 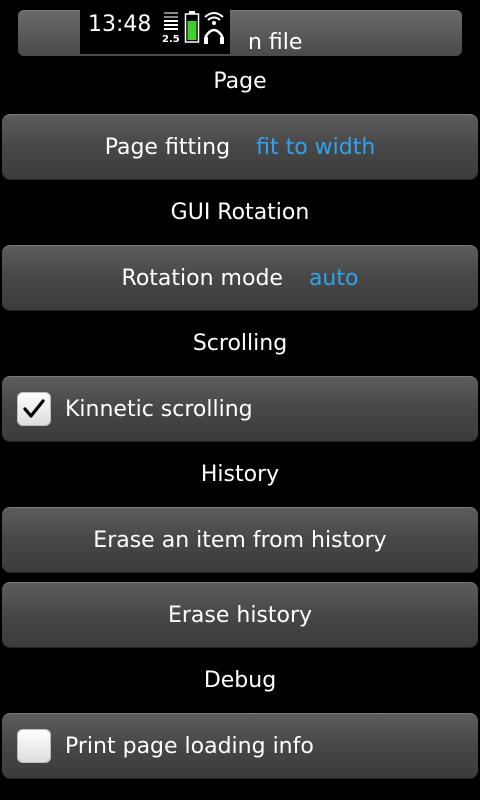 What do you see at coordinates (167, 147) in the screenshot?
I see `page-fitting-label: Page fitting` at bounding box center [167, 147].